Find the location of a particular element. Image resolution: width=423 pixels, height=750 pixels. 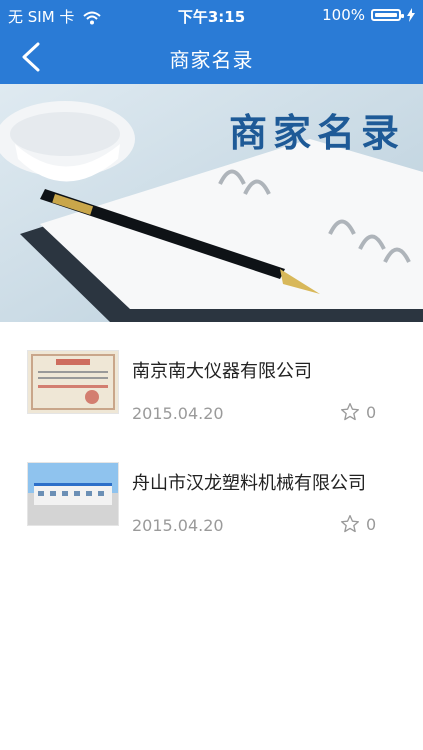

nav-bar: 商家名录 is located at coordinates (211, 57).